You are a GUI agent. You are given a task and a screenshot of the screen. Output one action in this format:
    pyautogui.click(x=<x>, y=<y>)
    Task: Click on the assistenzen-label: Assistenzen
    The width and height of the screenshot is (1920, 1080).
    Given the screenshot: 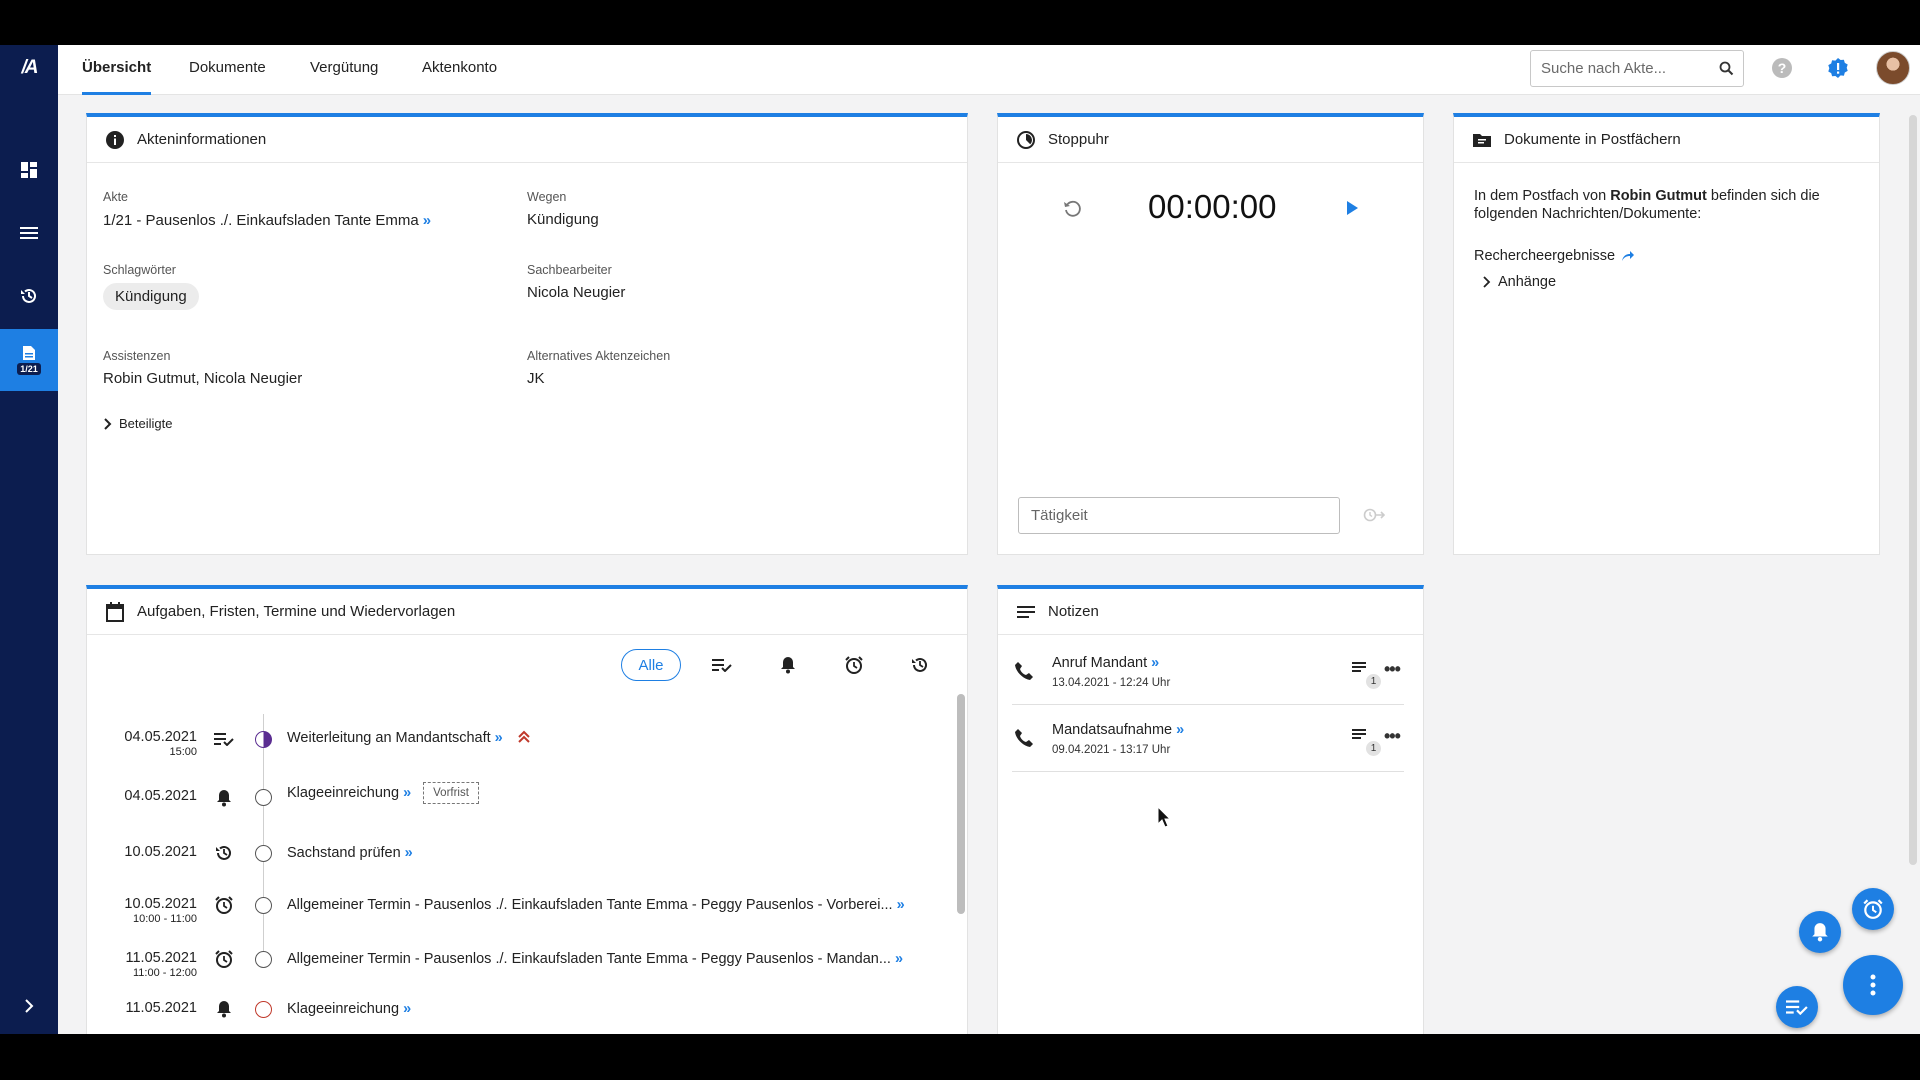 What is the action you would take?
    pyautogui.click(x=137, y=356)
    